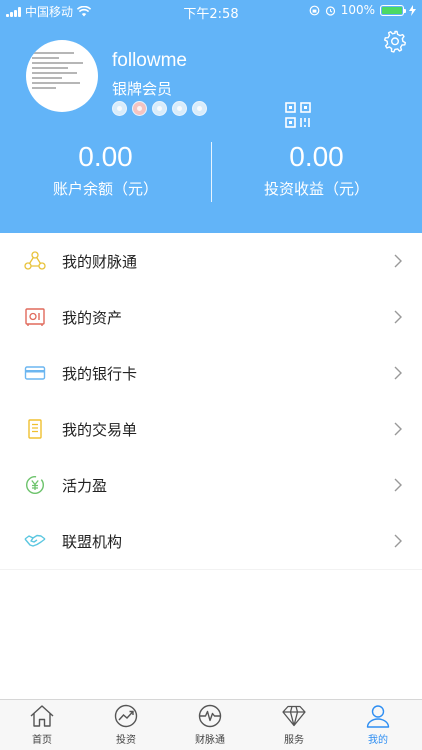  I want to click on alarm-icon, so click(330, 10).